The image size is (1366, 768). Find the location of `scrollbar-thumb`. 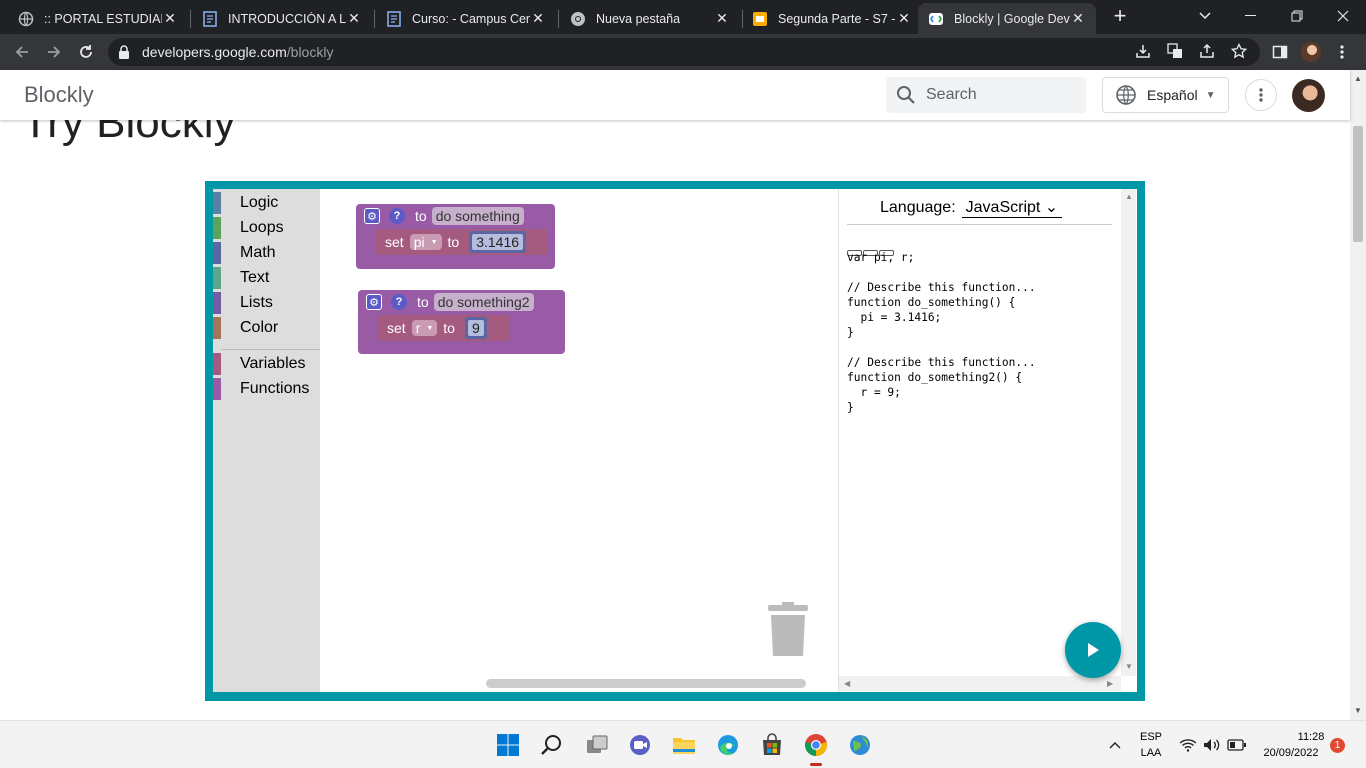

scrollbar-thumb is located at coordinates (1358, 184).